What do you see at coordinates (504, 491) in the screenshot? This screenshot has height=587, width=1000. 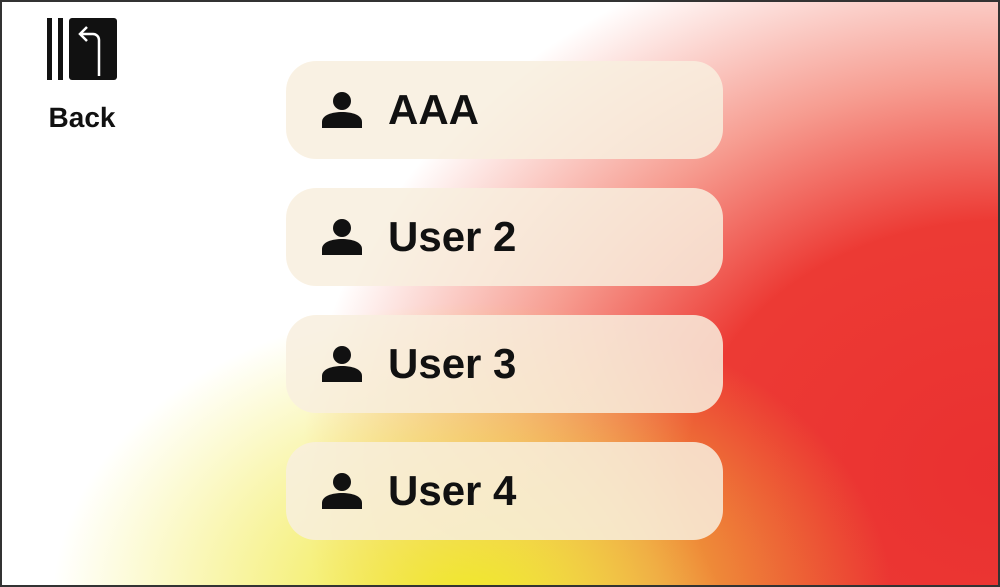 I see `user-button: User 4` at bounding box center [504, 491].